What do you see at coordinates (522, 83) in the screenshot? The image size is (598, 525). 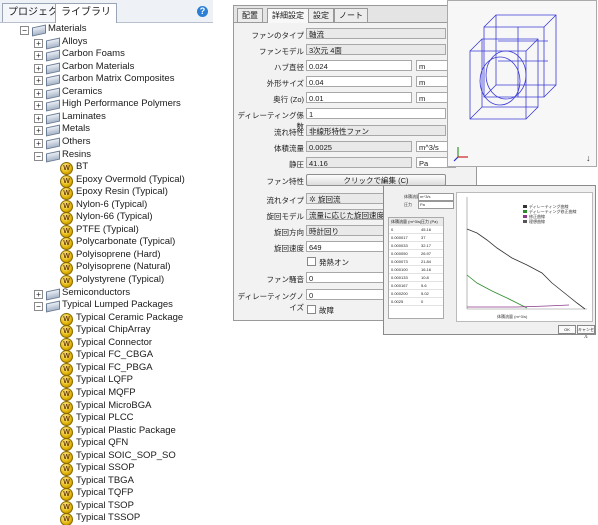 I see `fan-3d-viewport: ↓` at bounding box center [522, 83].